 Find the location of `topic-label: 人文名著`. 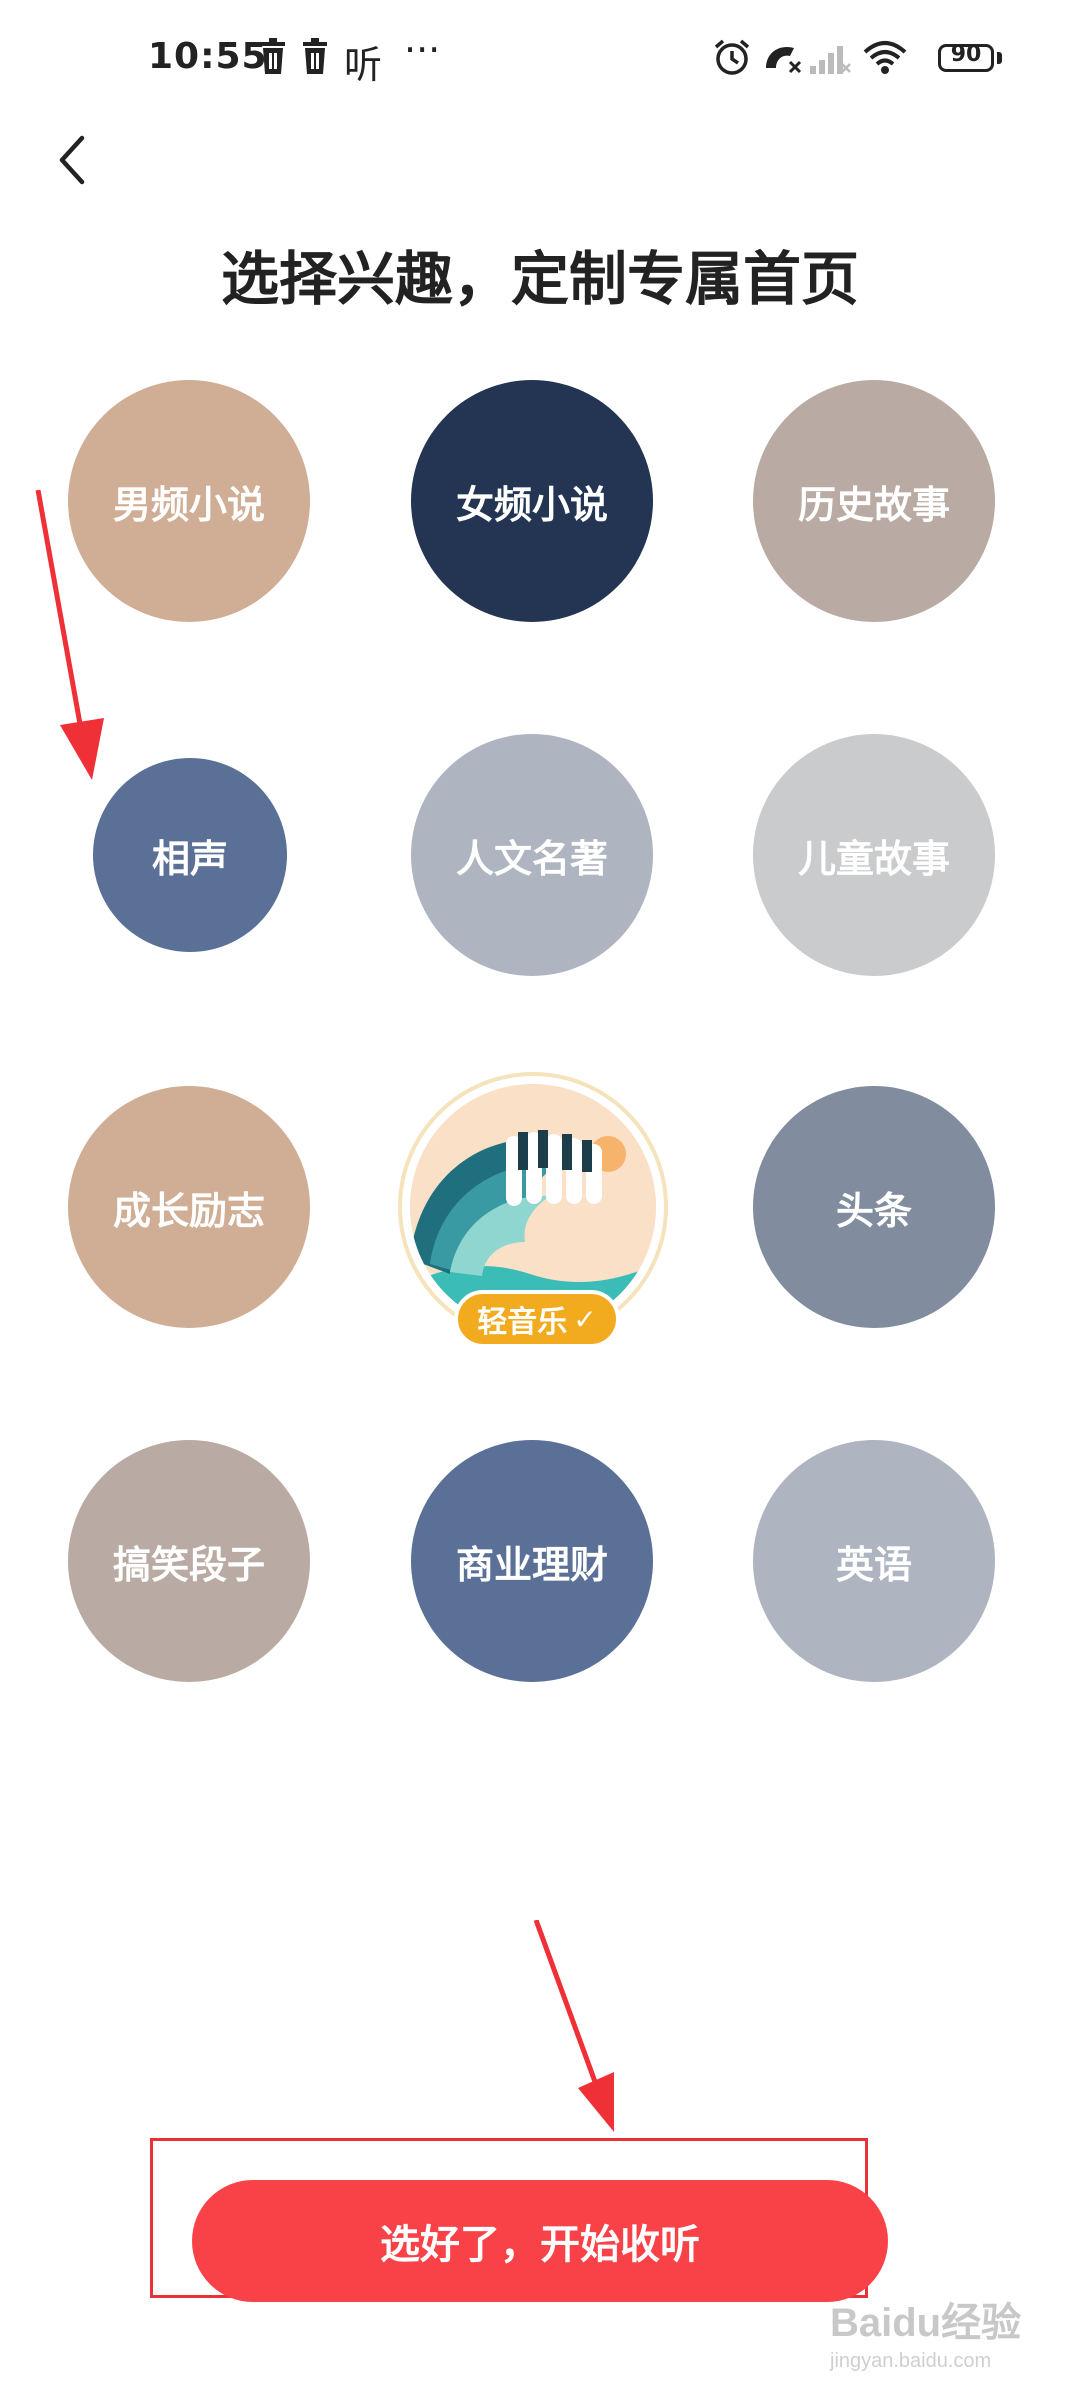

topic-label: 人文名著 is located at coordinates (531, 858).